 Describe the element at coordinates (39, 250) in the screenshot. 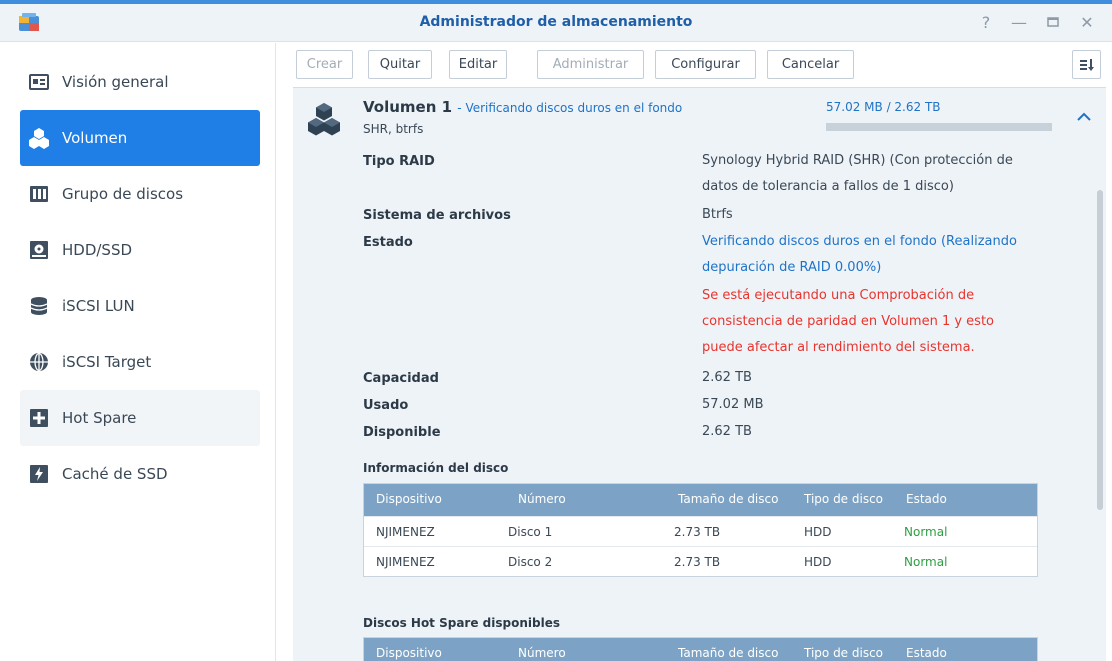

I see `hdd-icon` at that location.